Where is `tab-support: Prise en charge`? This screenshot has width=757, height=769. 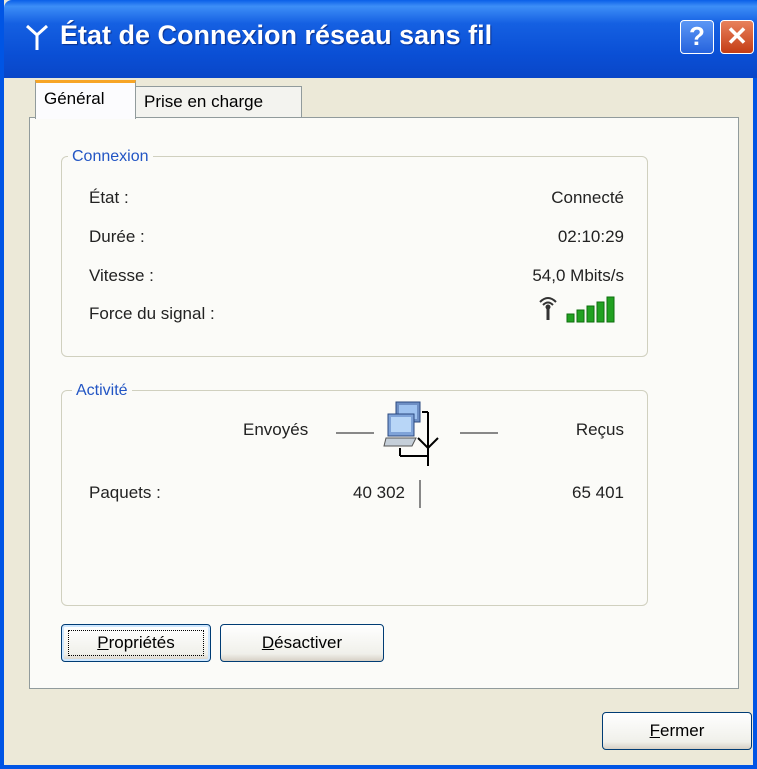
tab-support: Prise en charge is located at coordinates (218, 101).